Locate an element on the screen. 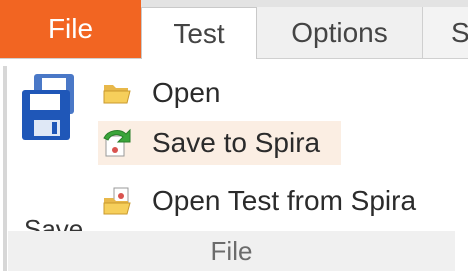  open-test-from-spira-label: Open Test from Spira is located at coordinates (284, 200).